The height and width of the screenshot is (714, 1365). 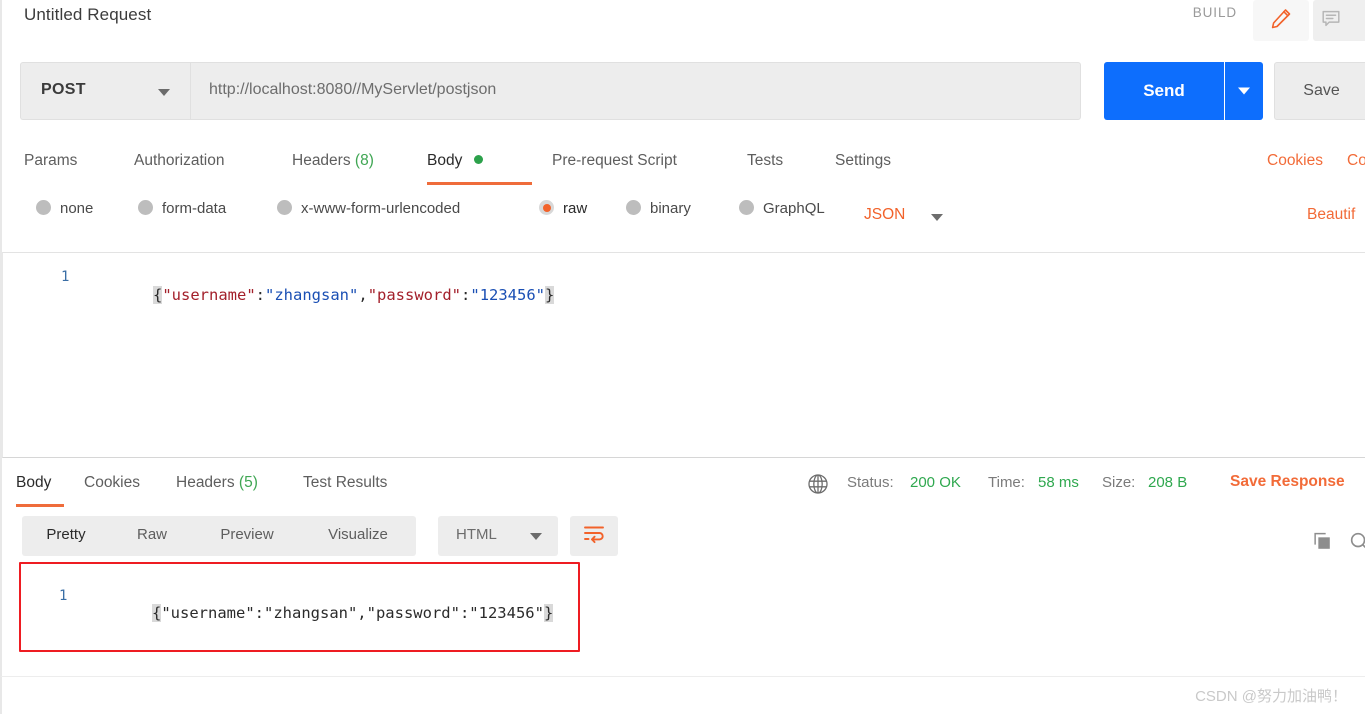 What do you see at coordinates (1331, 20) in the screenshot?
I see `comment-icon` at bounding box center [1331, 20].